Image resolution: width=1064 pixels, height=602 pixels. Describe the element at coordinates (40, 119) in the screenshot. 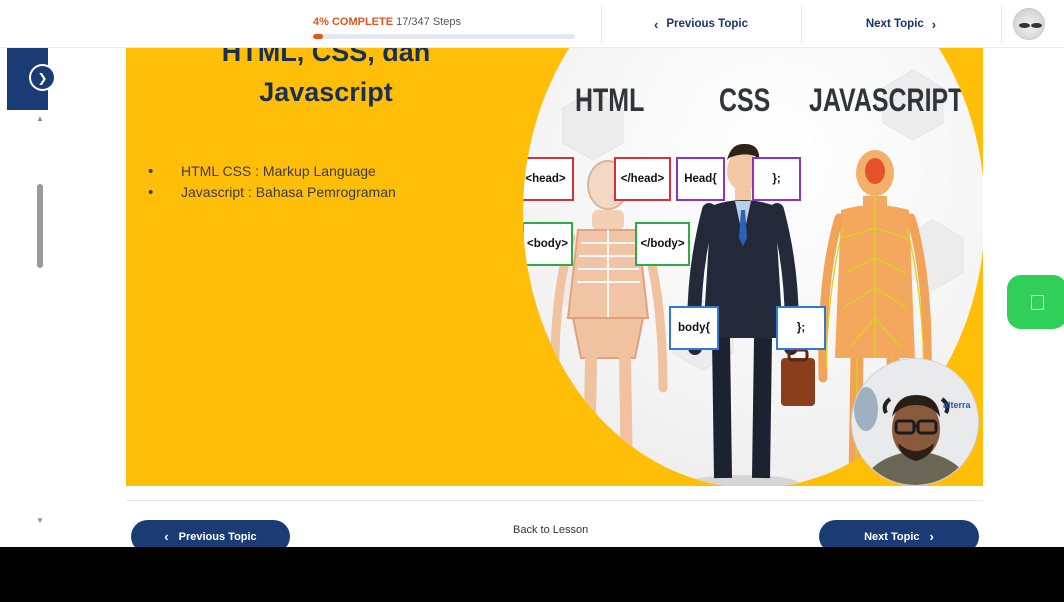

I see `scroll-up-arrow-icon: ▲` at that location.